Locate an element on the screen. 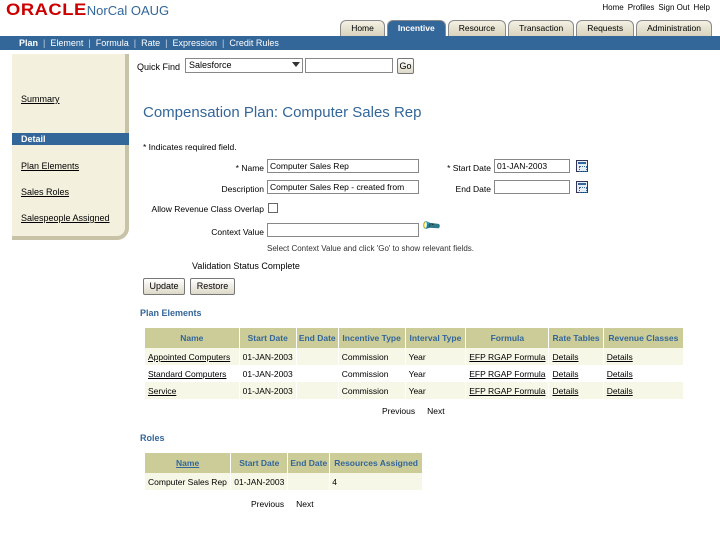  column-header: Interval Type is located at coordinates (436, 338).